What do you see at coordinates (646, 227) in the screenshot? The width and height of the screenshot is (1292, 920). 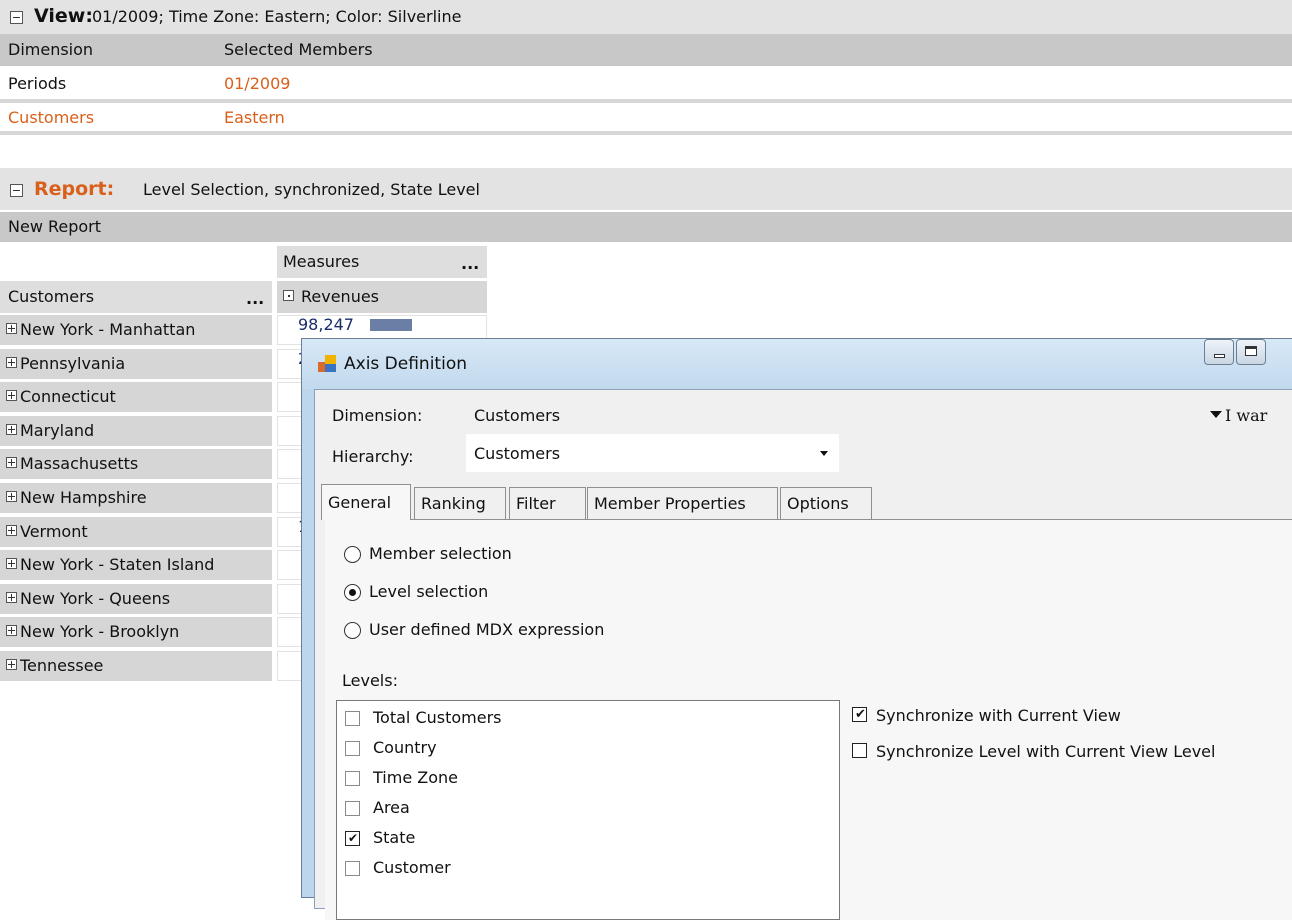 I see `report-name-bar: New Report` at bounding box center [646, 227].